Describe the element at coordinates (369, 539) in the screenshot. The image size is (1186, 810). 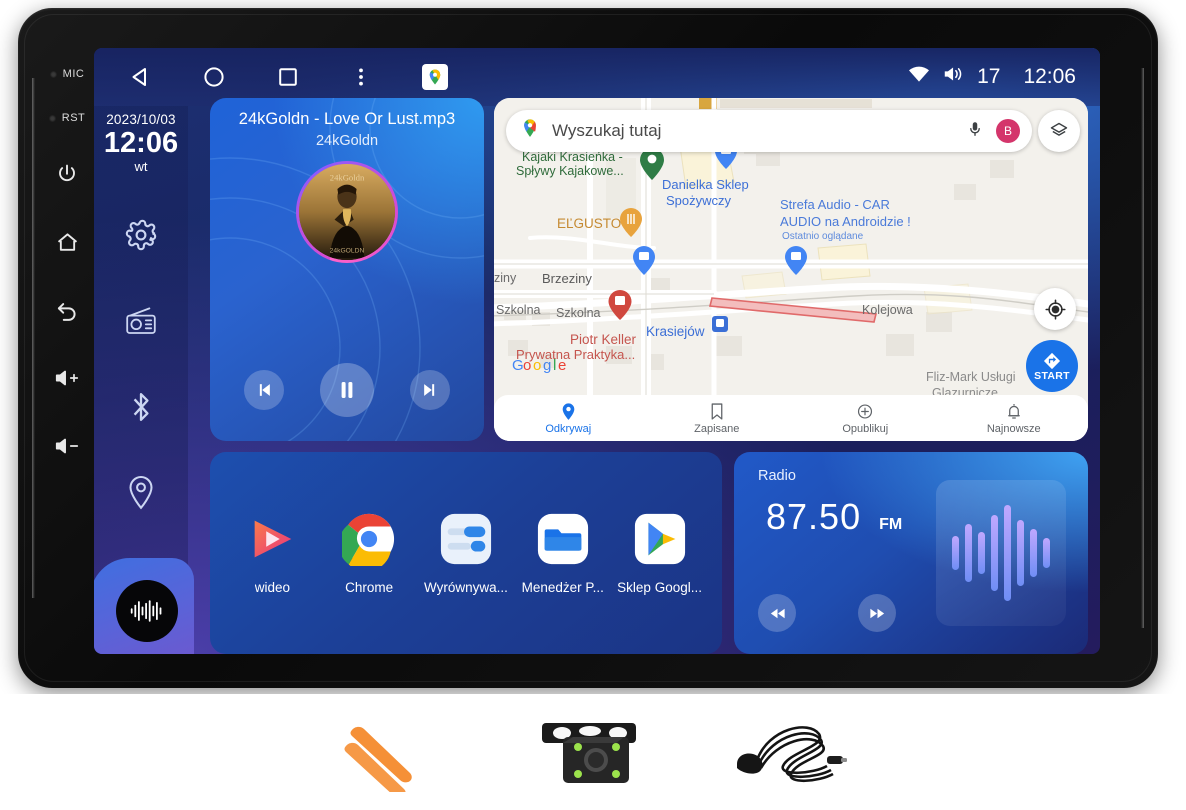
I see `chrome-icon` at that location.